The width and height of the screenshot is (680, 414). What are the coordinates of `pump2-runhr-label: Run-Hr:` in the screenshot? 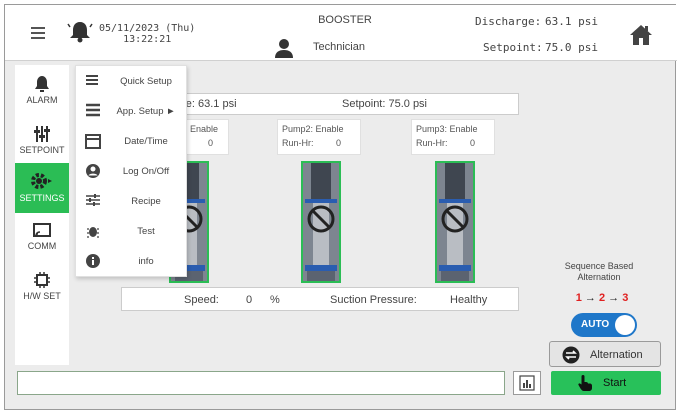 It's located at (298, 143).